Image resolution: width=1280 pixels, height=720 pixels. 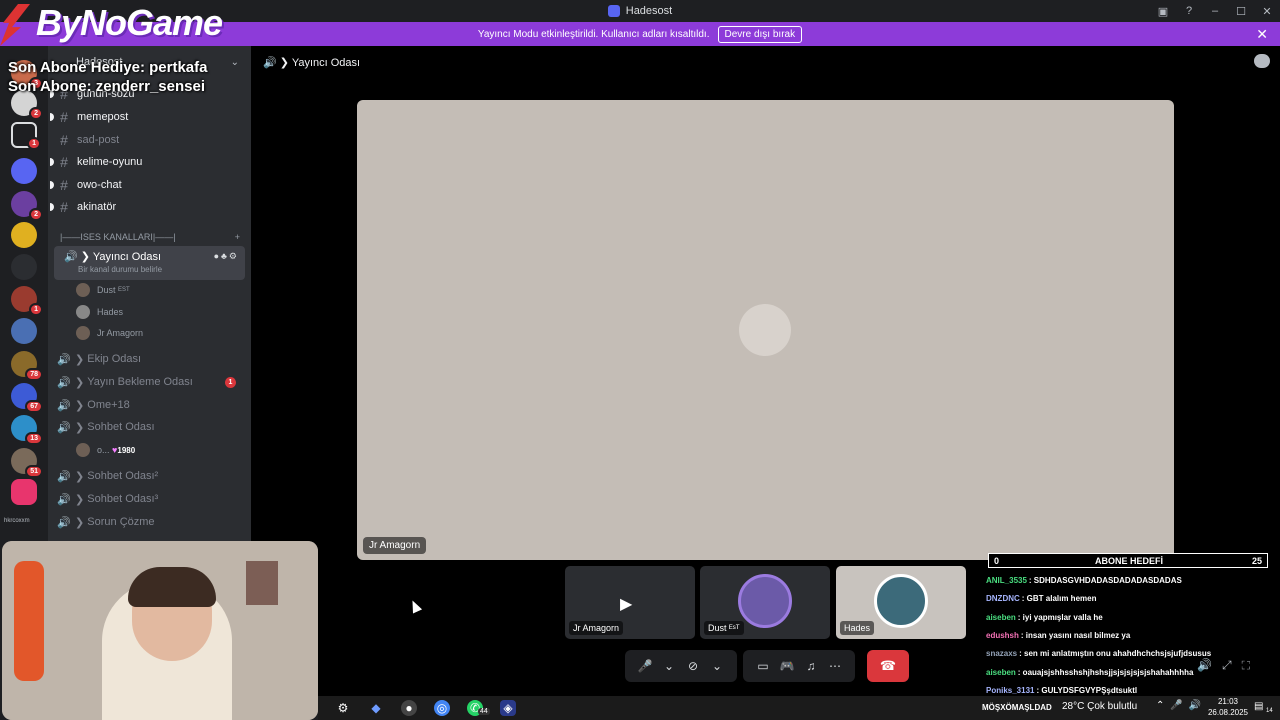 I want to click on channel-item: # sad-post, so click(x=151, y=140).